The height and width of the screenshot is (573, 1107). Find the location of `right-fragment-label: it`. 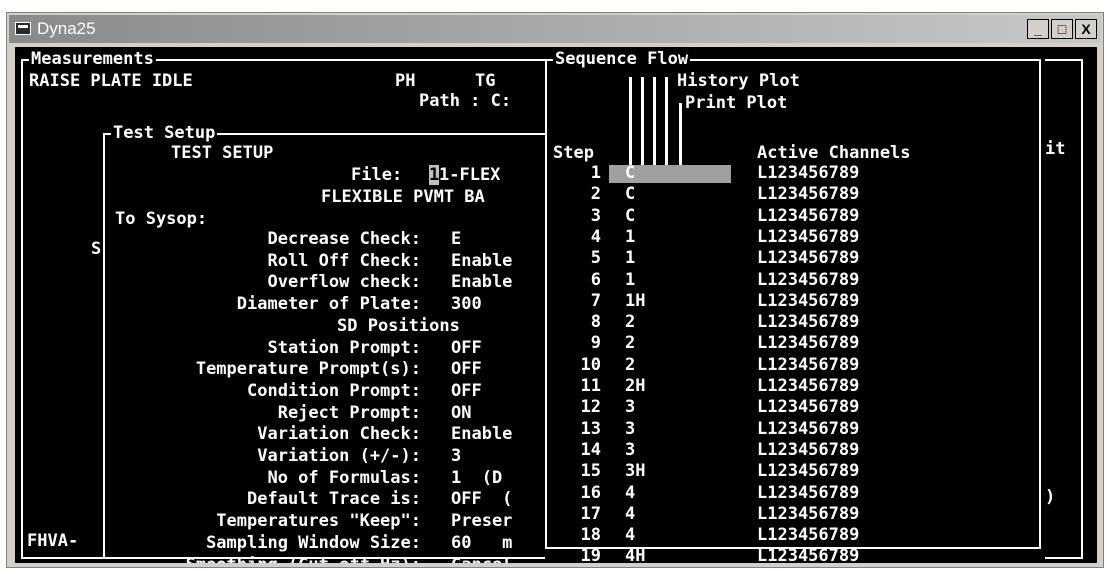

right-fragment-label: it is located at coordinates (1055, 149).